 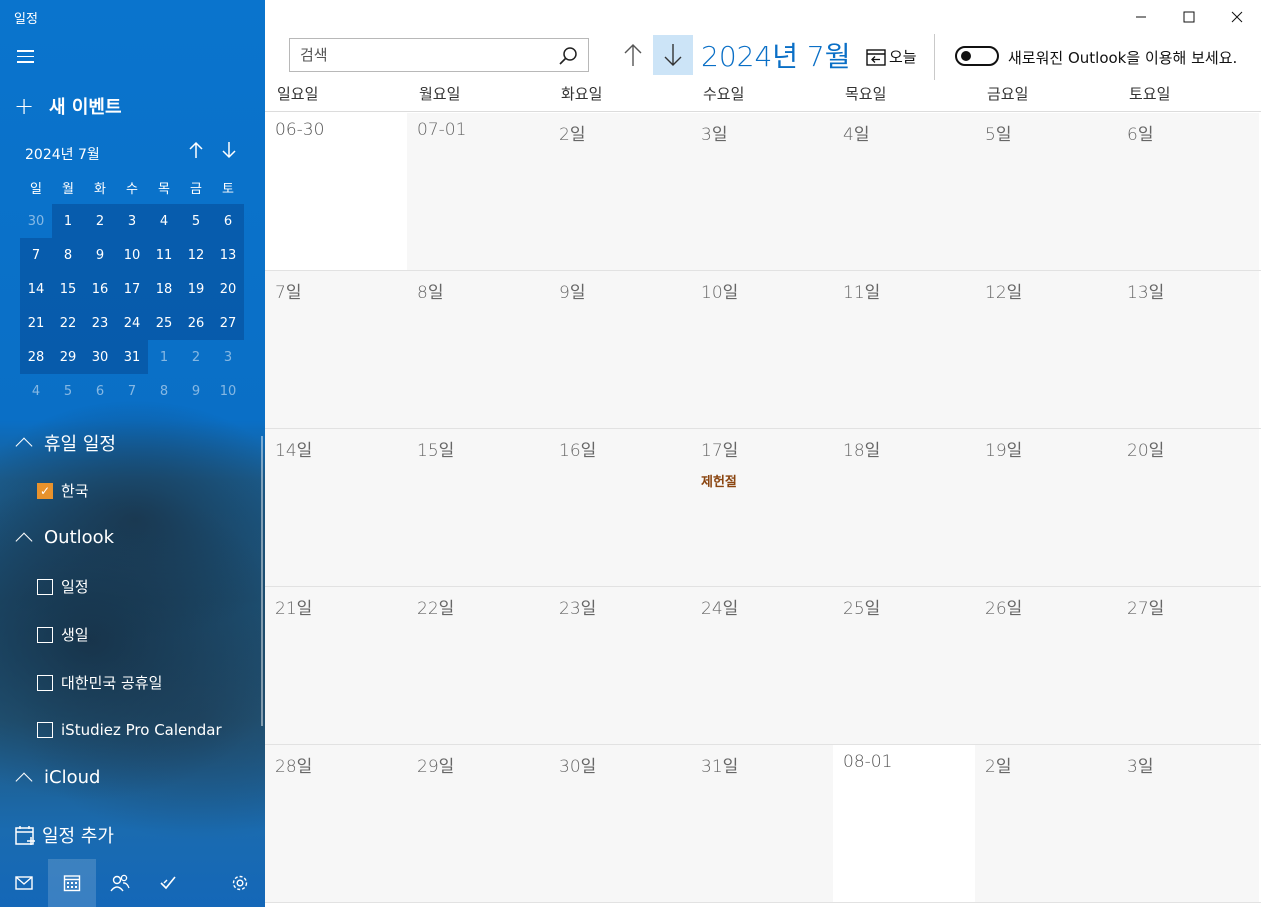 I want to click on mini-calendar-day: 10, so click(x=132, y=255).